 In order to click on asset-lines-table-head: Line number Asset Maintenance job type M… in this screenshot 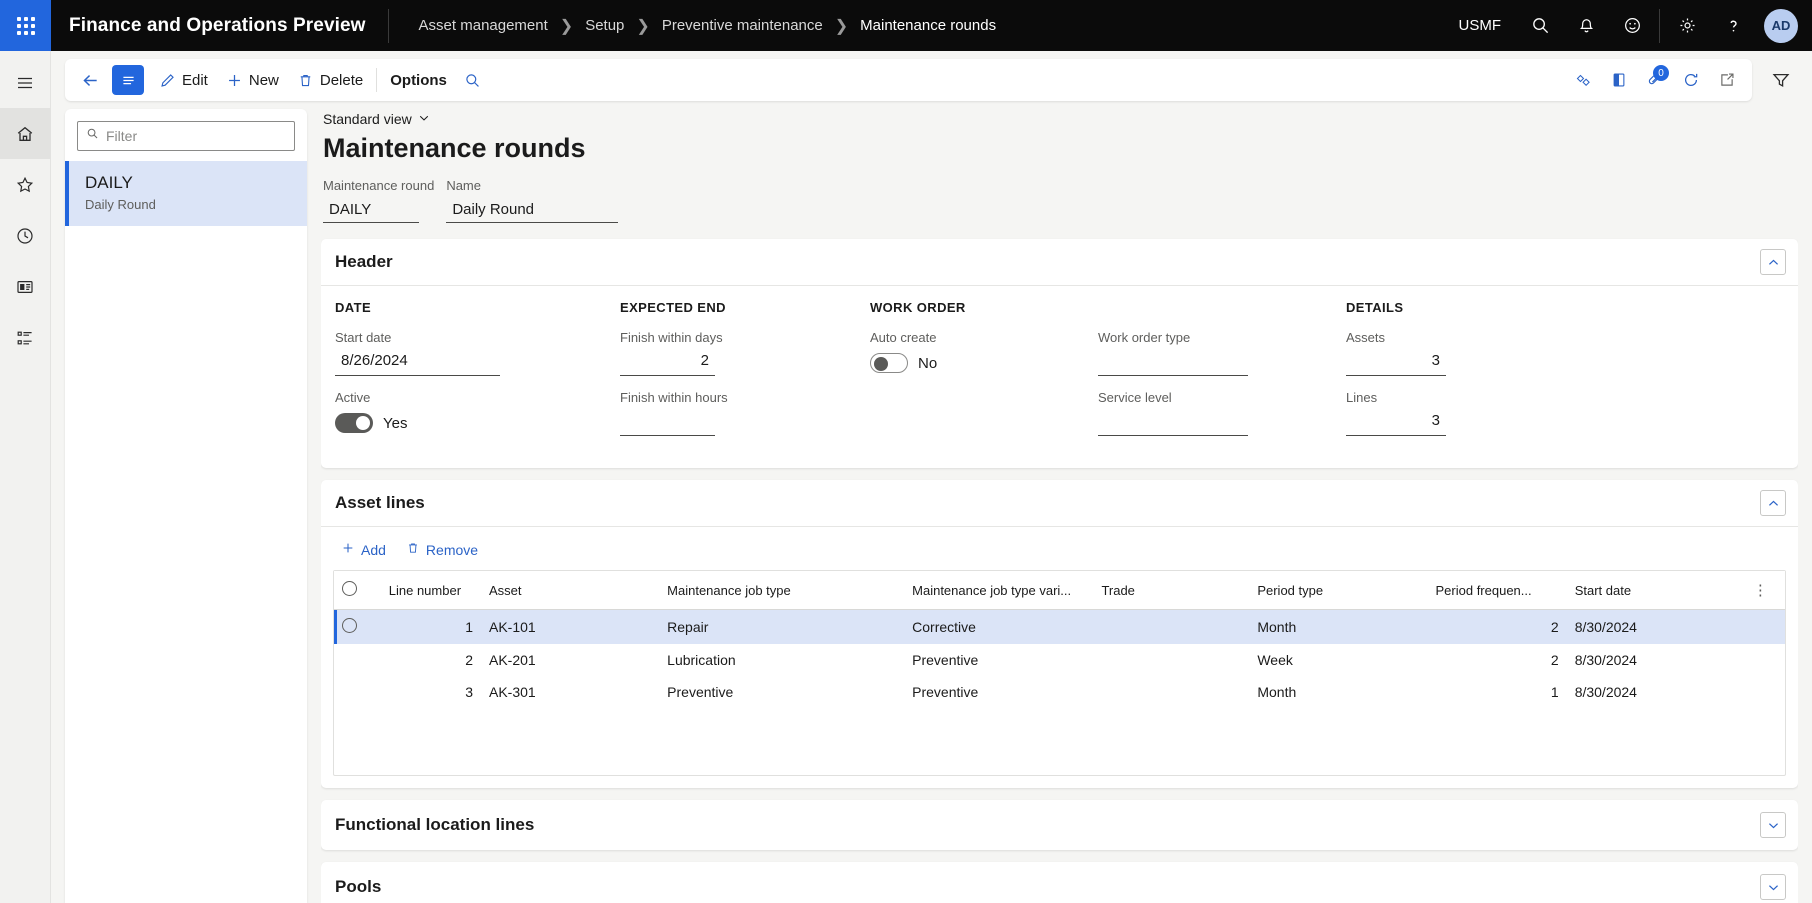, I will do `click(1059, 590)`.